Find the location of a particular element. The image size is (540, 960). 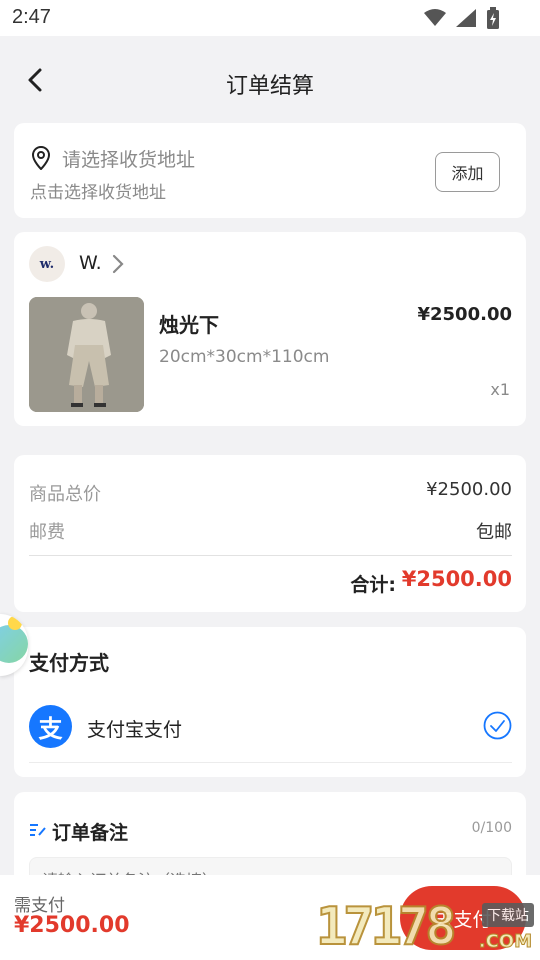

add-address-button: 添加 is located at coordinates (467, 172).